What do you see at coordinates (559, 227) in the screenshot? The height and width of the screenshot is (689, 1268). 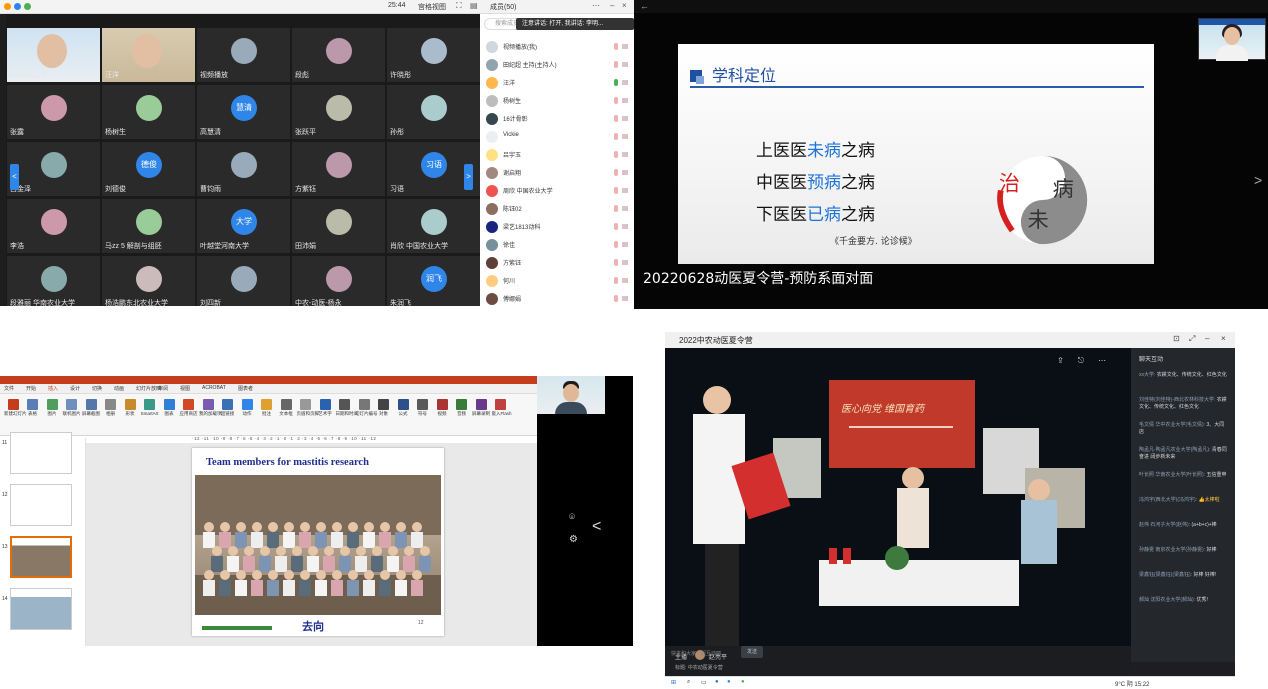 I see `member-row: 梁艺1813动科` at bounding box center [559, 227].